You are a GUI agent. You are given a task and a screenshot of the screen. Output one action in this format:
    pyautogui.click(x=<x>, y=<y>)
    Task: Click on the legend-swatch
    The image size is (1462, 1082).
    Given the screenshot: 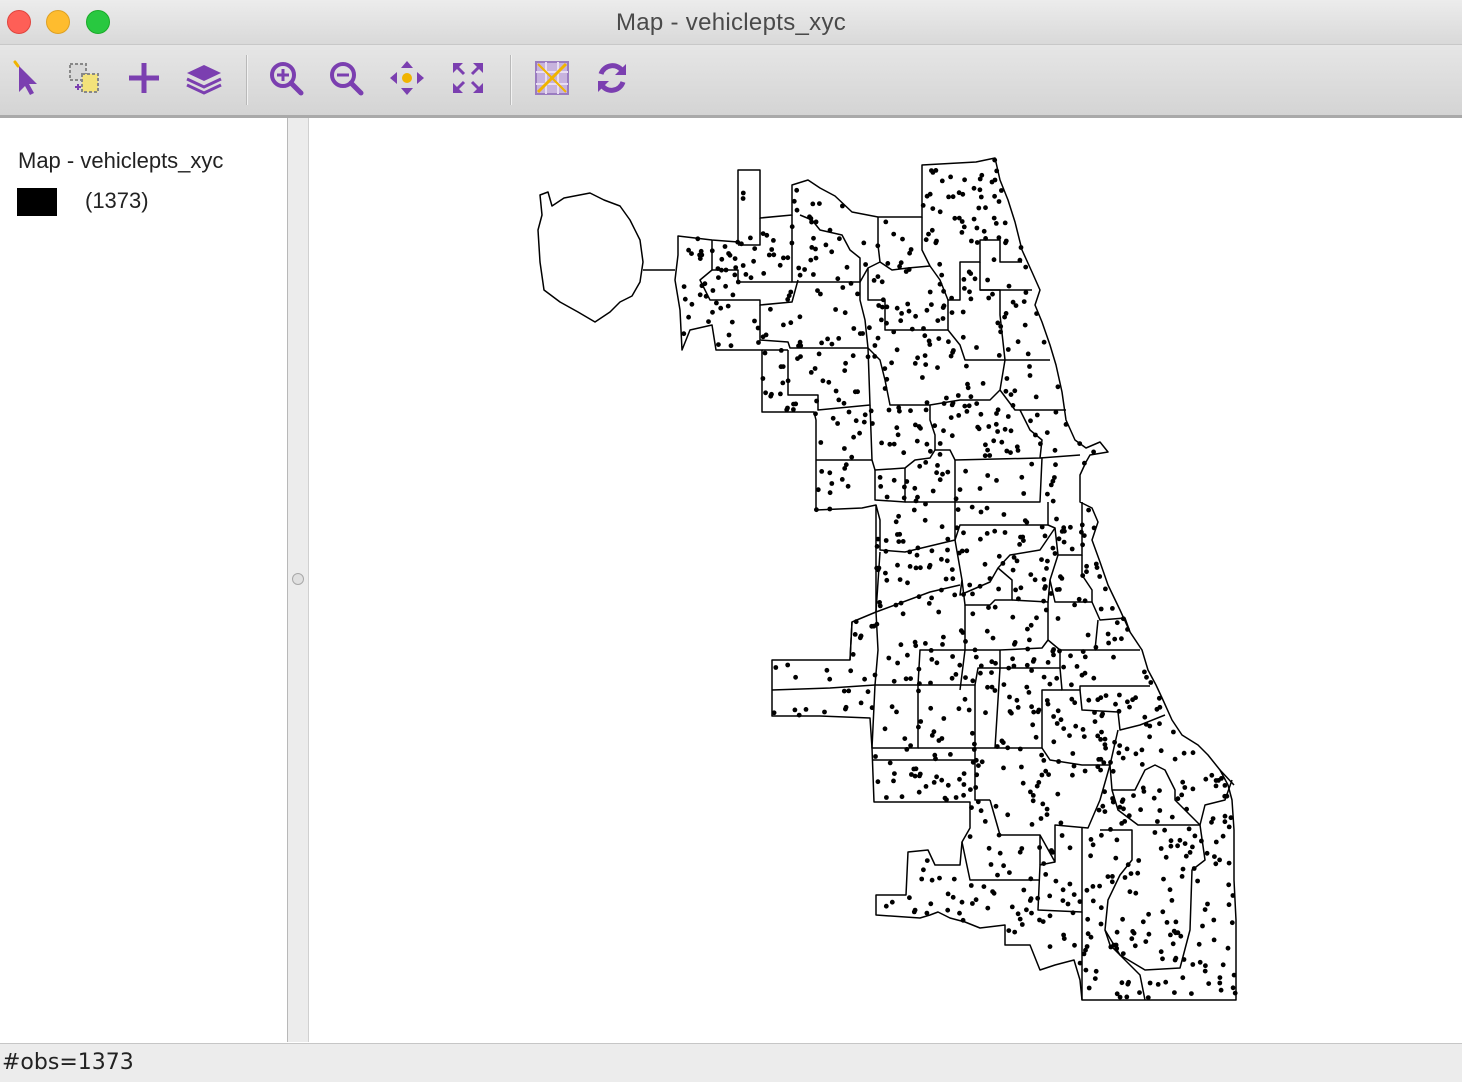 What is the action you would take?
    pyautogui.click(x=37, y=202)
    